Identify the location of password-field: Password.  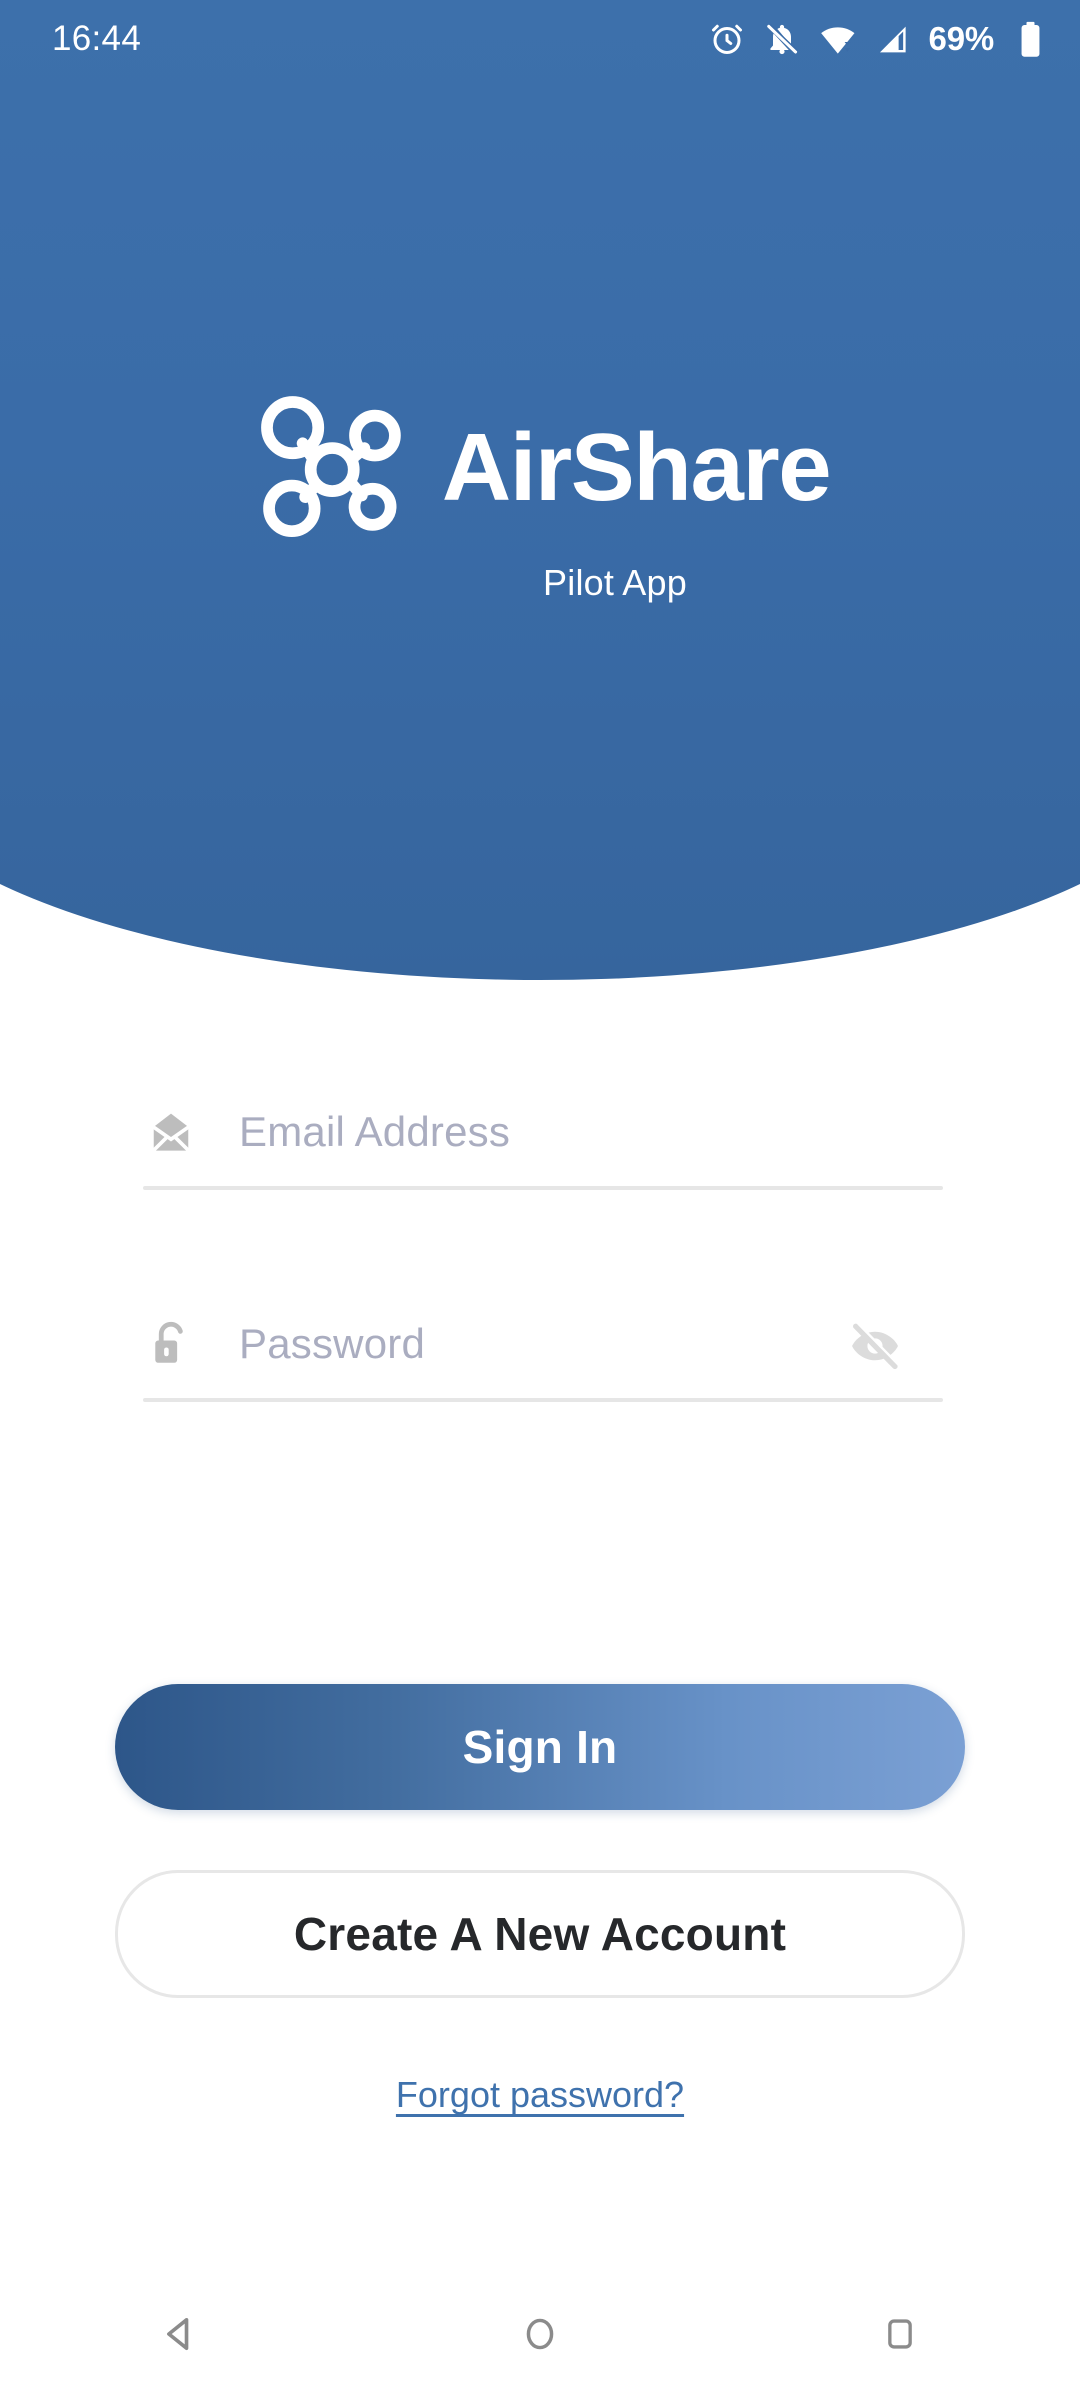
(540, 1347).